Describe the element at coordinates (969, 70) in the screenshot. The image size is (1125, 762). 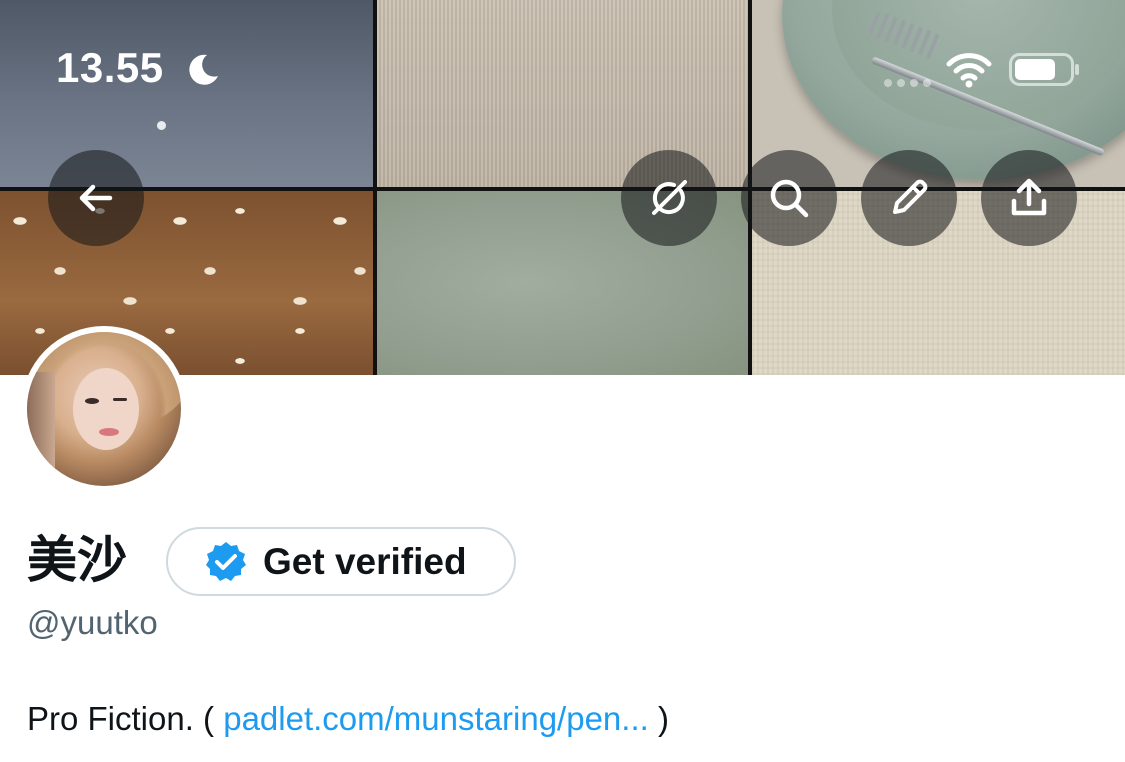
I see `wifi-icon` at that location.